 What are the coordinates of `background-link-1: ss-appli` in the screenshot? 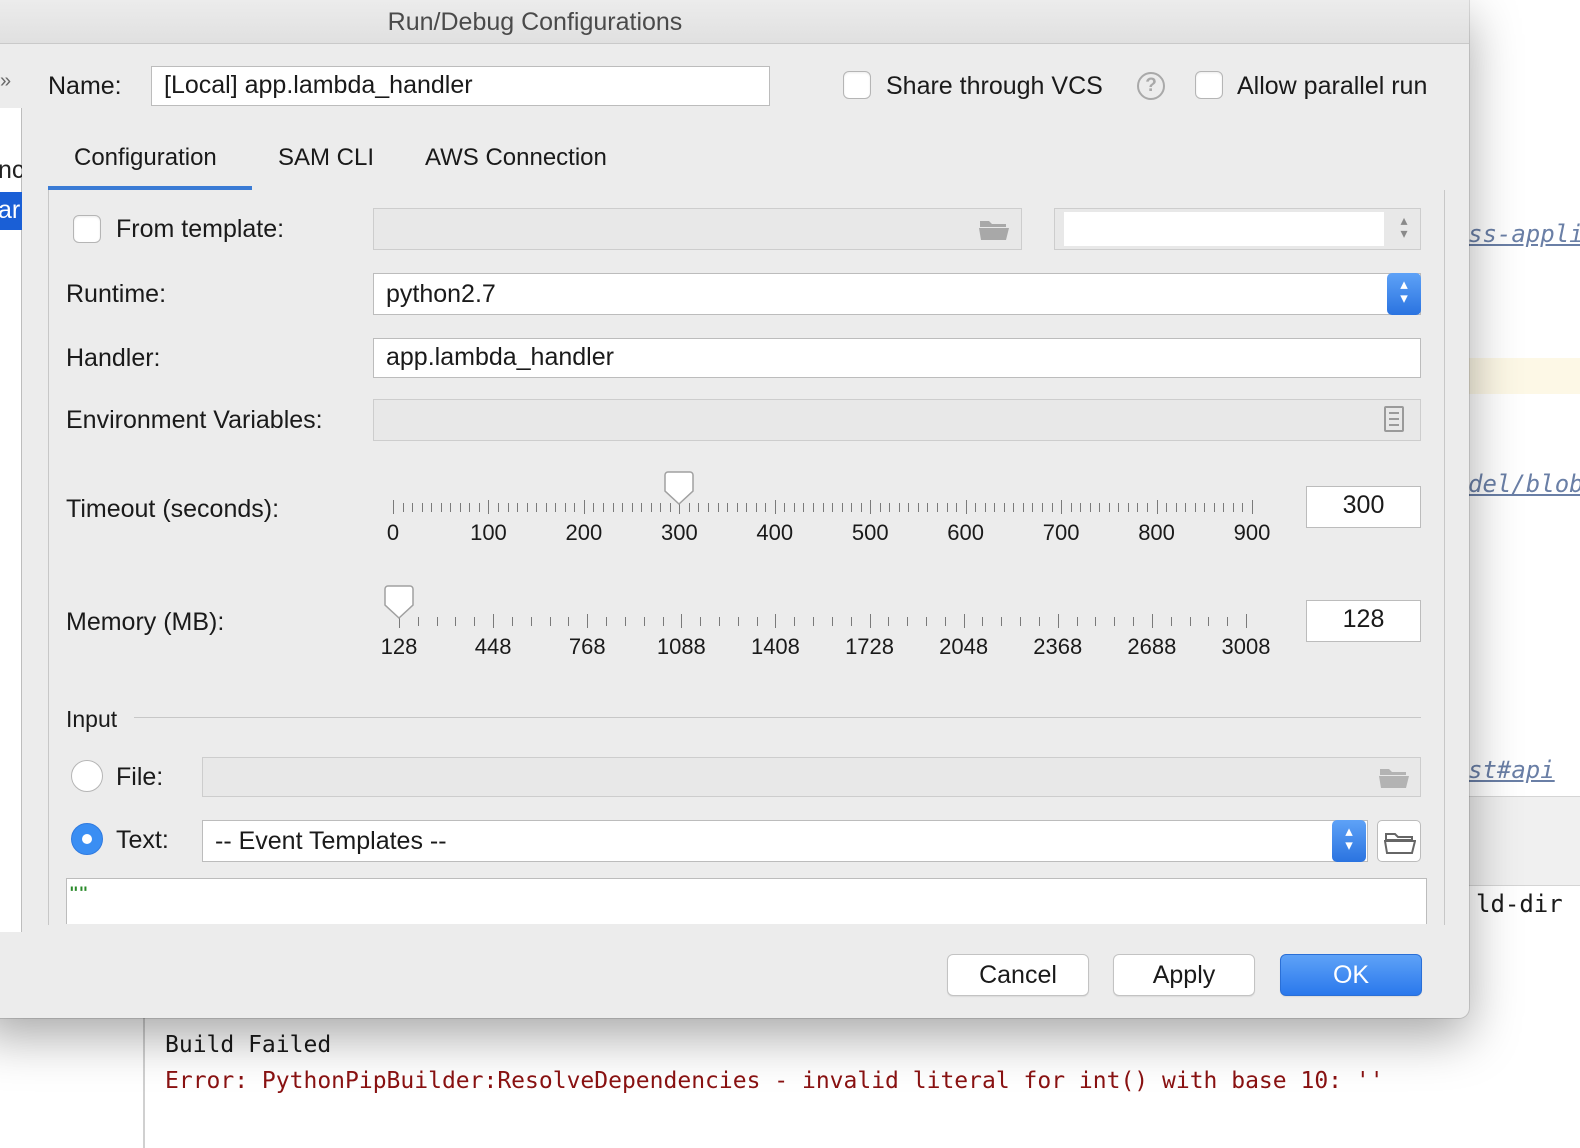 It's located at (1524, 234).